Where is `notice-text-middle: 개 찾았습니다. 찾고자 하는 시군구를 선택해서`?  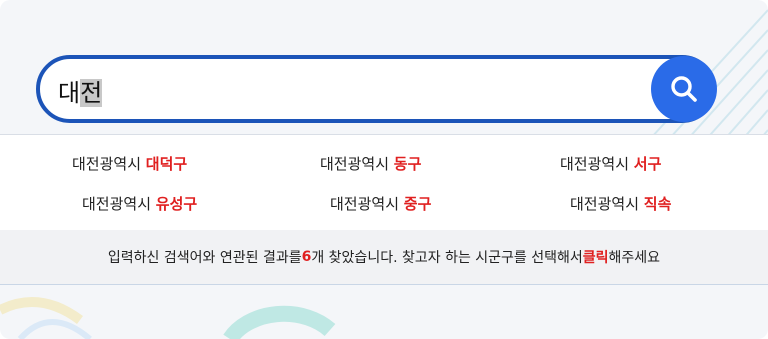 notice-text-middle: 개 찾았습니다. 찾고자 하는 시군구를 선택해서 is located at coordinates (447, 258).